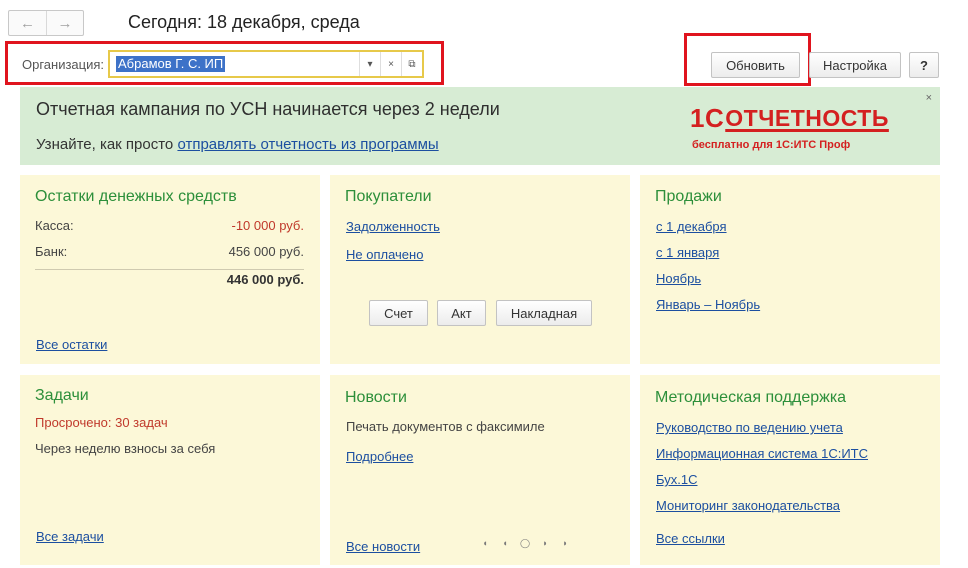  What do you see at coordinates (751, 397) in the screenshot?
I see `panel-title: Методическая поддержка` at bounding box center [751, 397].